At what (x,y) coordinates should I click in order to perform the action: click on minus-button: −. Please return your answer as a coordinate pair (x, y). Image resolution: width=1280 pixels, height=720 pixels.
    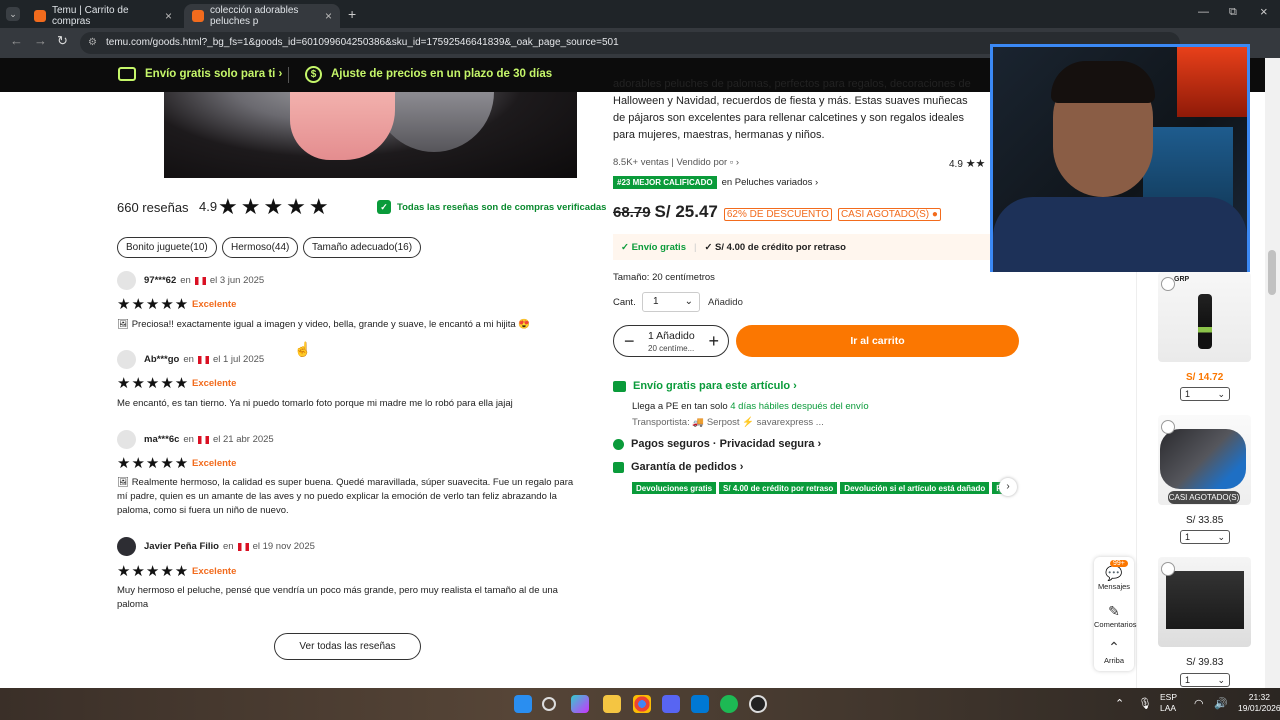
    Looking at the image, I should click on (629, 341).